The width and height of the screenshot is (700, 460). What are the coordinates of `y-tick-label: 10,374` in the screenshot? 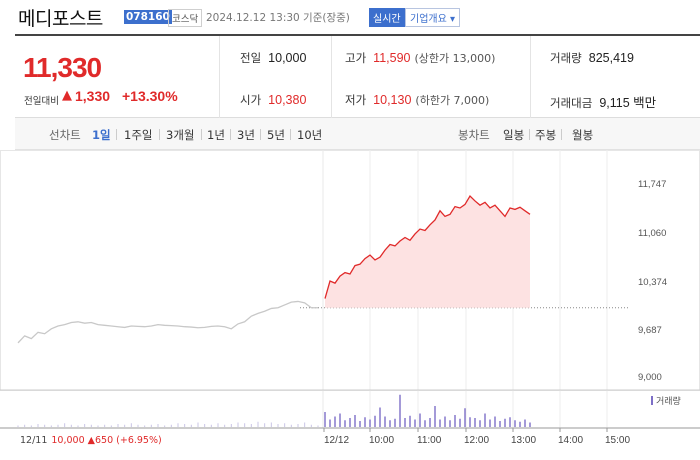 It's located at (653, 282).